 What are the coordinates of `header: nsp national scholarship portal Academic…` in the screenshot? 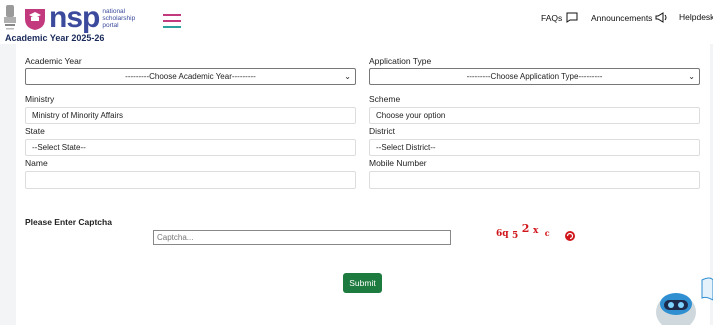 It's located at (356, 22).